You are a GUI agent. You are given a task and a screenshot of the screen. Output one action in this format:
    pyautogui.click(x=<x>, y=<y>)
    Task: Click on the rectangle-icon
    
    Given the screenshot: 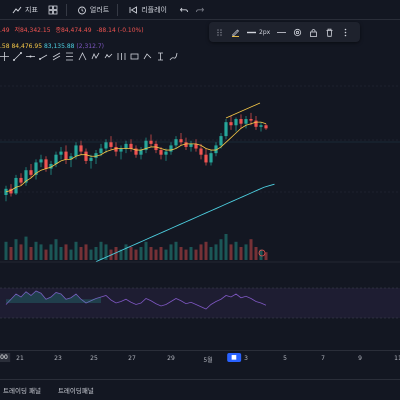 What is the action you would take?
    pyautogui.click(x=134, y=56)
    